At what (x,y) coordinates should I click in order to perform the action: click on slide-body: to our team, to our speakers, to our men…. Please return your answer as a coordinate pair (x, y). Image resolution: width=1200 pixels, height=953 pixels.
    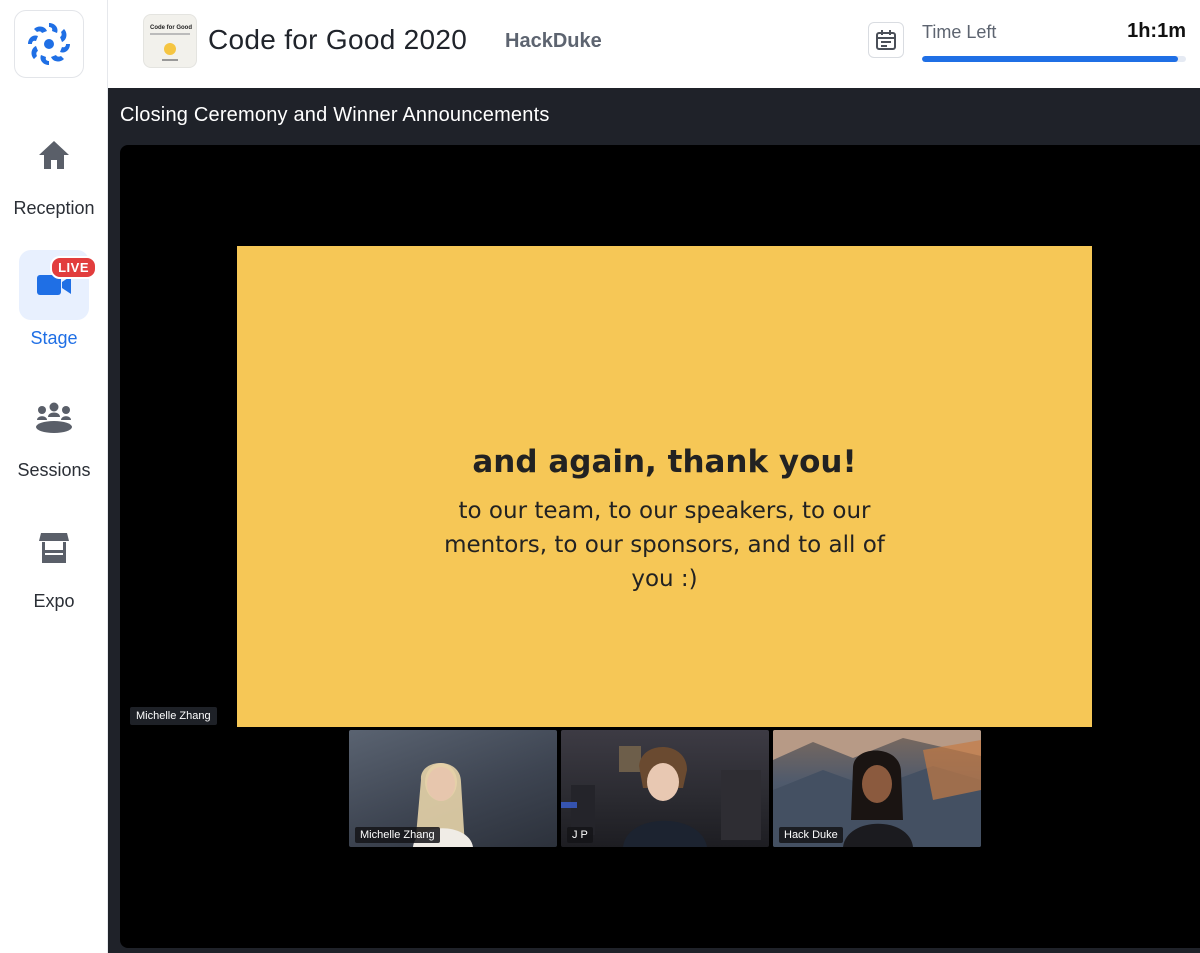
    Looking at the image, I should click on (664, 545).